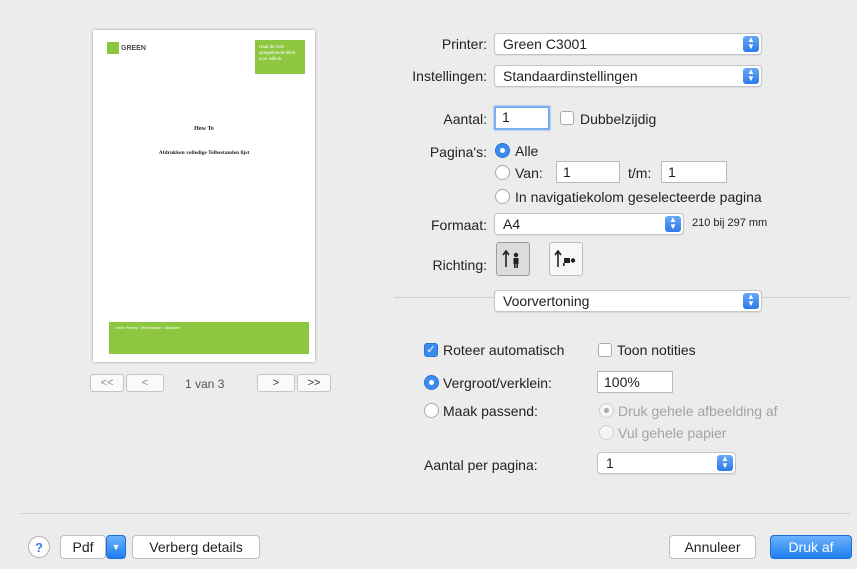 The height and width of the screenshot is (569, 857). What do you see at coordinates (204, 129) in the screenshot?
I see `preview-doc-title: How To` at bounding box center [204, 129].